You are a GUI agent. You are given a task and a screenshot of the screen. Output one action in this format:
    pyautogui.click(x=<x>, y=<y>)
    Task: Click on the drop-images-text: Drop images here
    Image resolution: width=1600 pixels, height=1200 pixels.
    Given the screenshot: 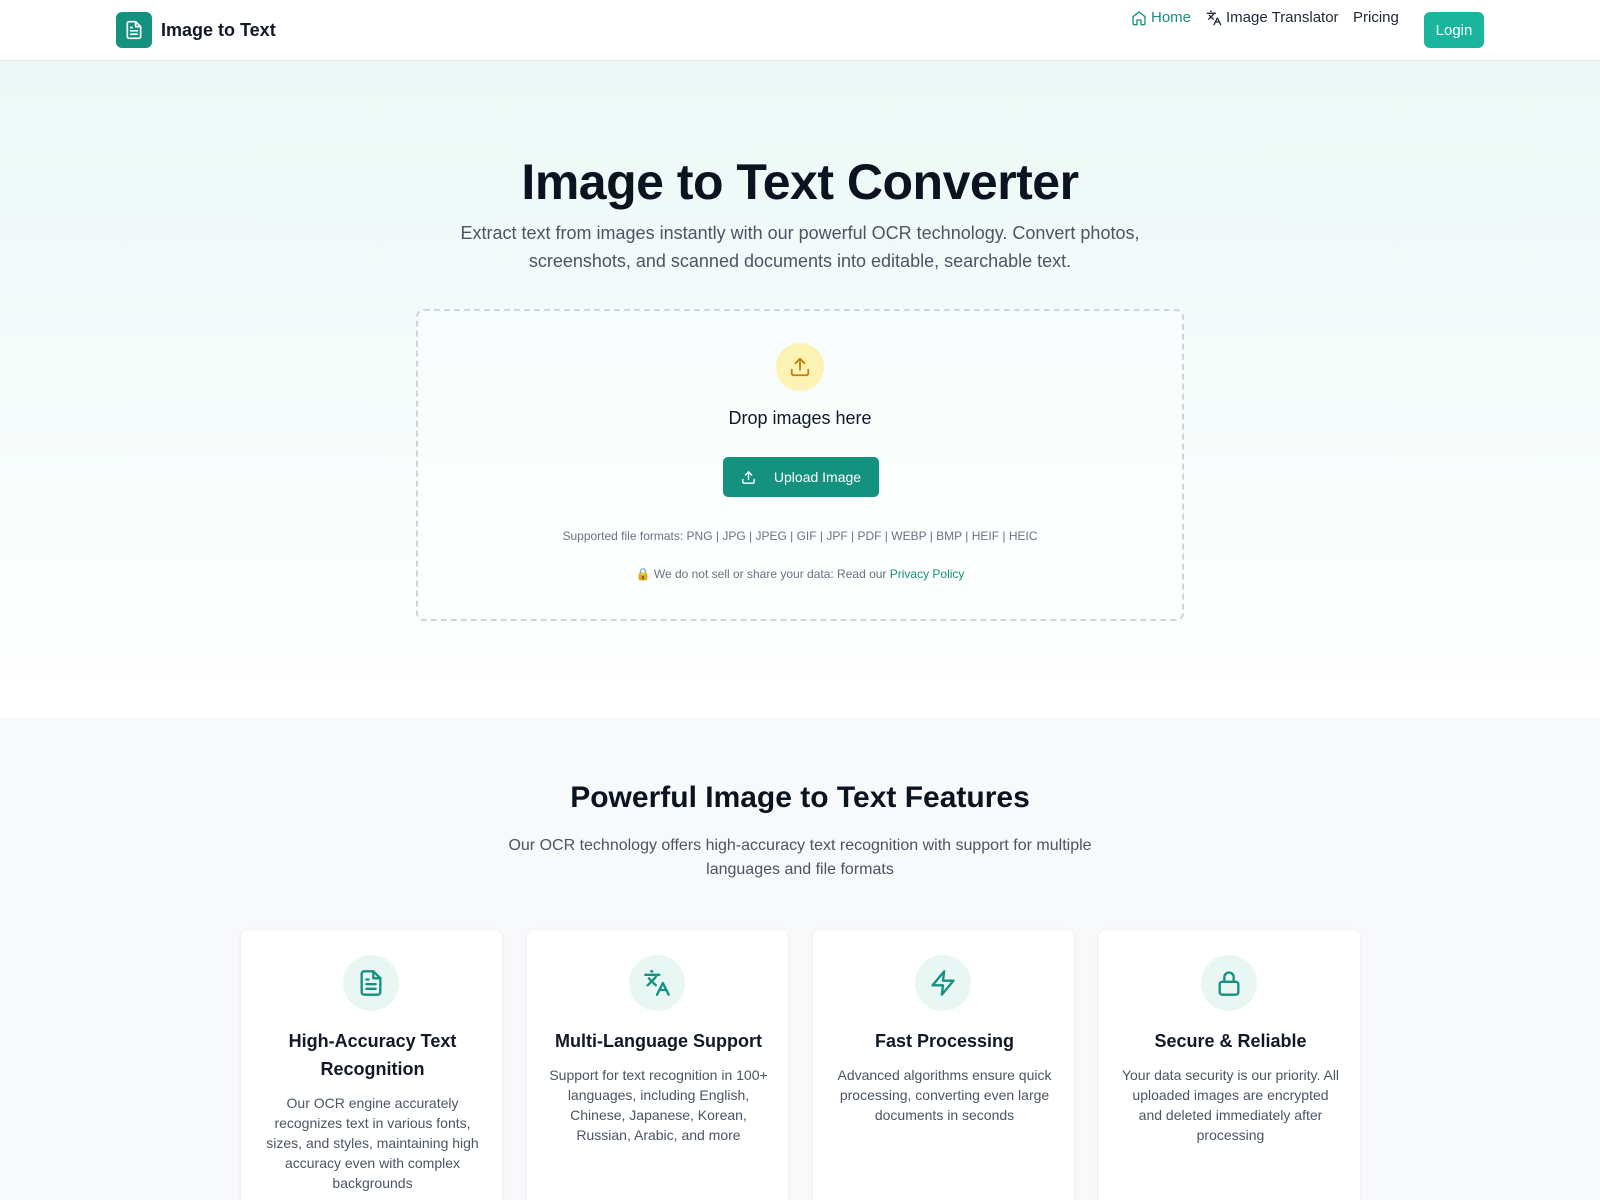 What is the action you would take?
    pyautogui.click(x=800, y=418)
    